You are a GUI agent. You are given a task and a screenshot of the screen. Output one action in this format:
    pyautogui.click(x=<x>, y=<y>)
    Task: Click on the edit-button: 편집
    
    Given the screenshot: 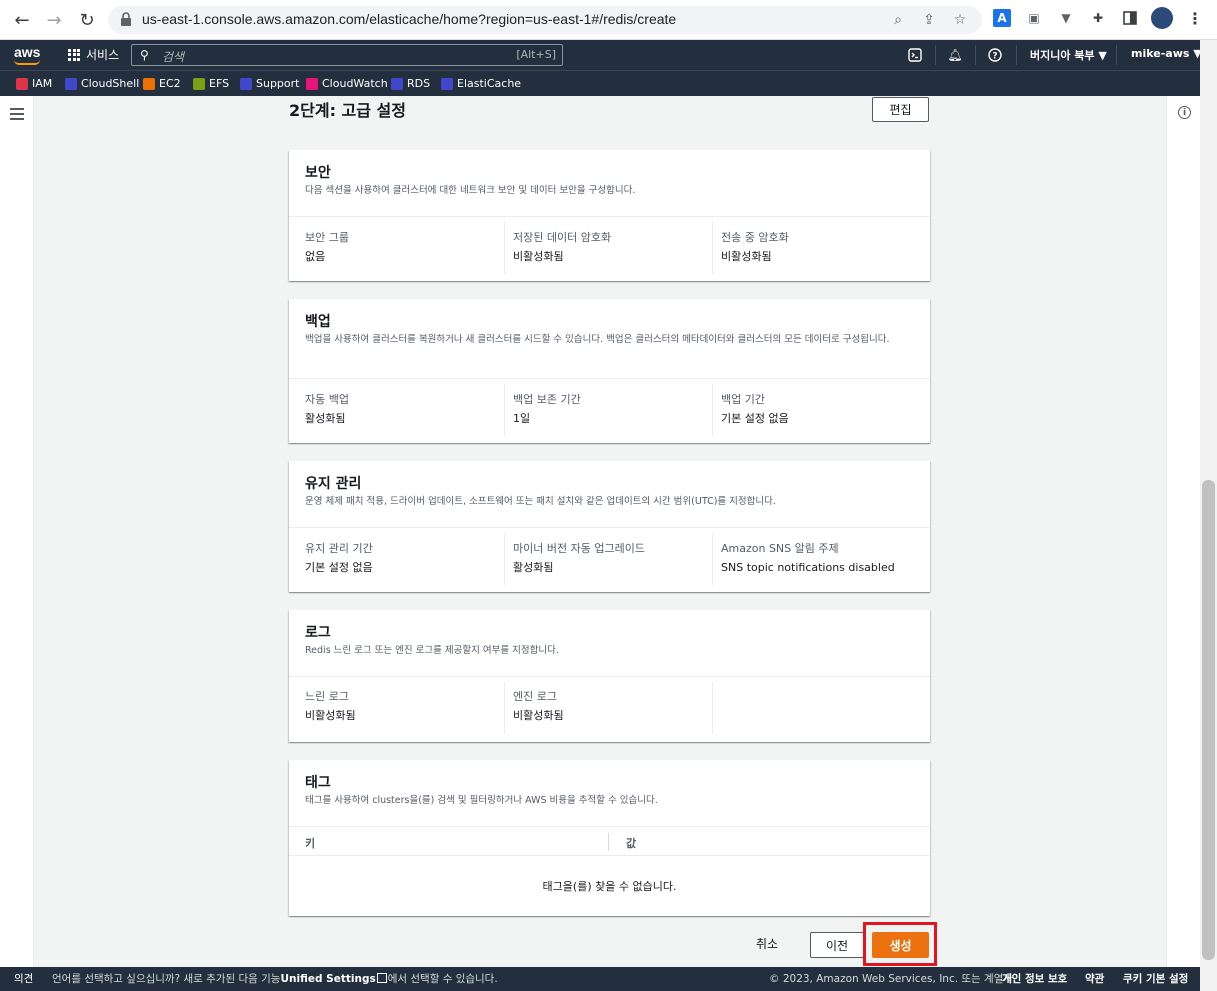 What is the action you would take?
    pyautogui.click(x=900, y=109)
    